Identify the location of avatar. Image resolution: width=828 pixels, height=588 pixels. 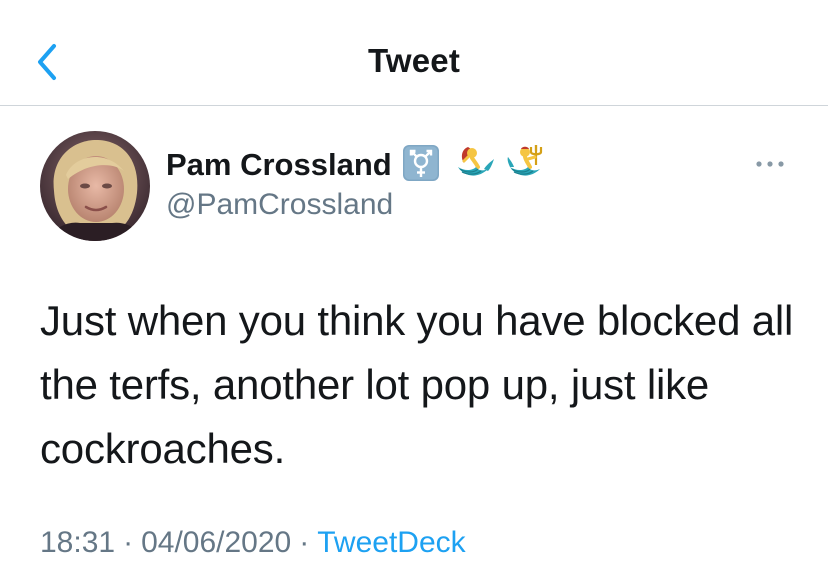
(95, 186).